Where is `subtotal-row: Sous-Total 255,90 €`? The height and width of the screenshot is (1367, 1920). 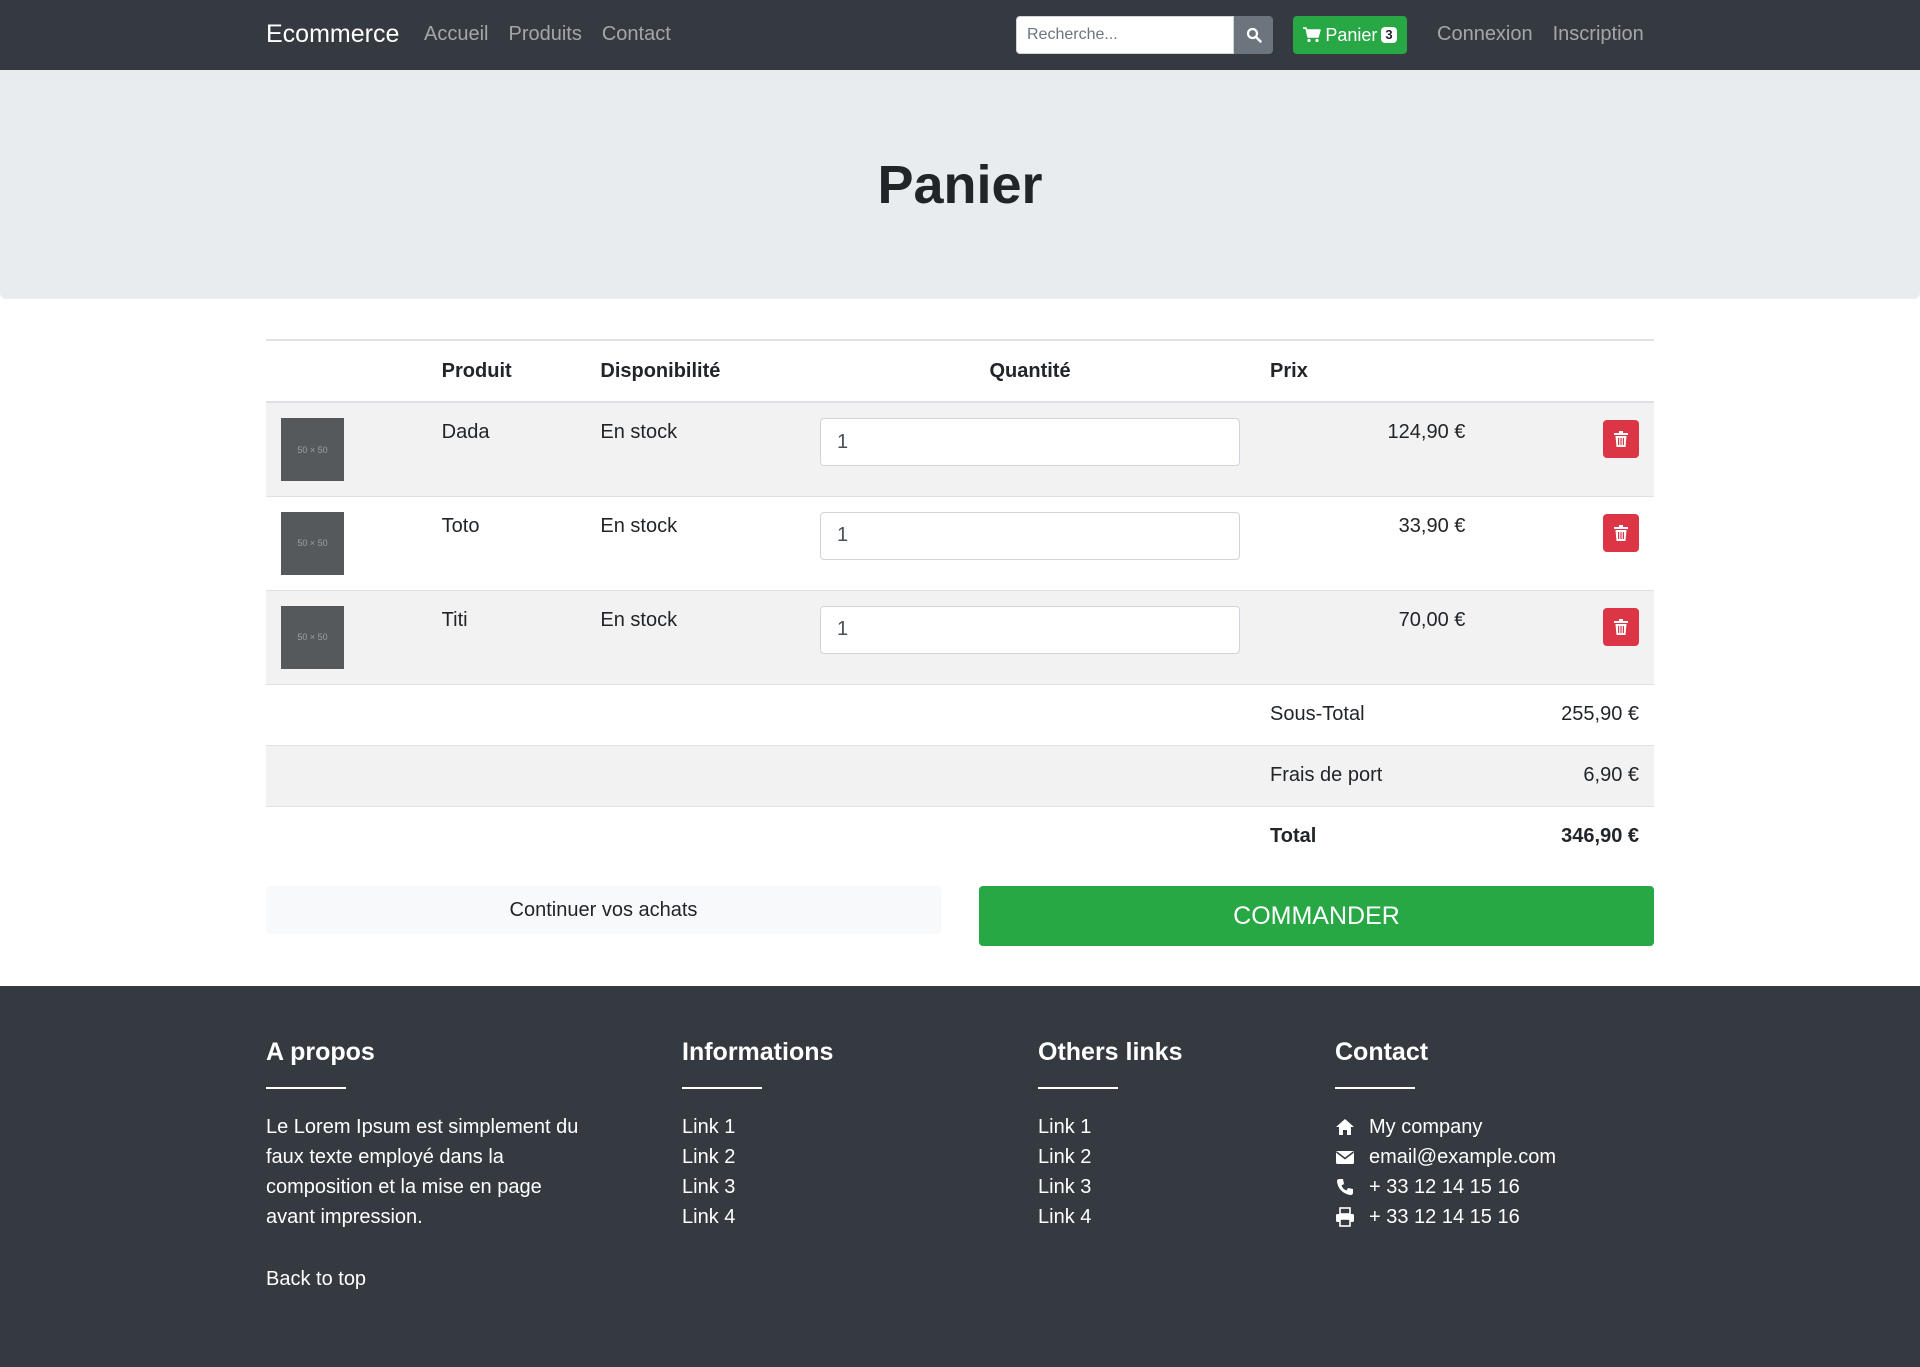 subtotal-row: Sous-Total 255,90 € is located at coordinates (960, 714).